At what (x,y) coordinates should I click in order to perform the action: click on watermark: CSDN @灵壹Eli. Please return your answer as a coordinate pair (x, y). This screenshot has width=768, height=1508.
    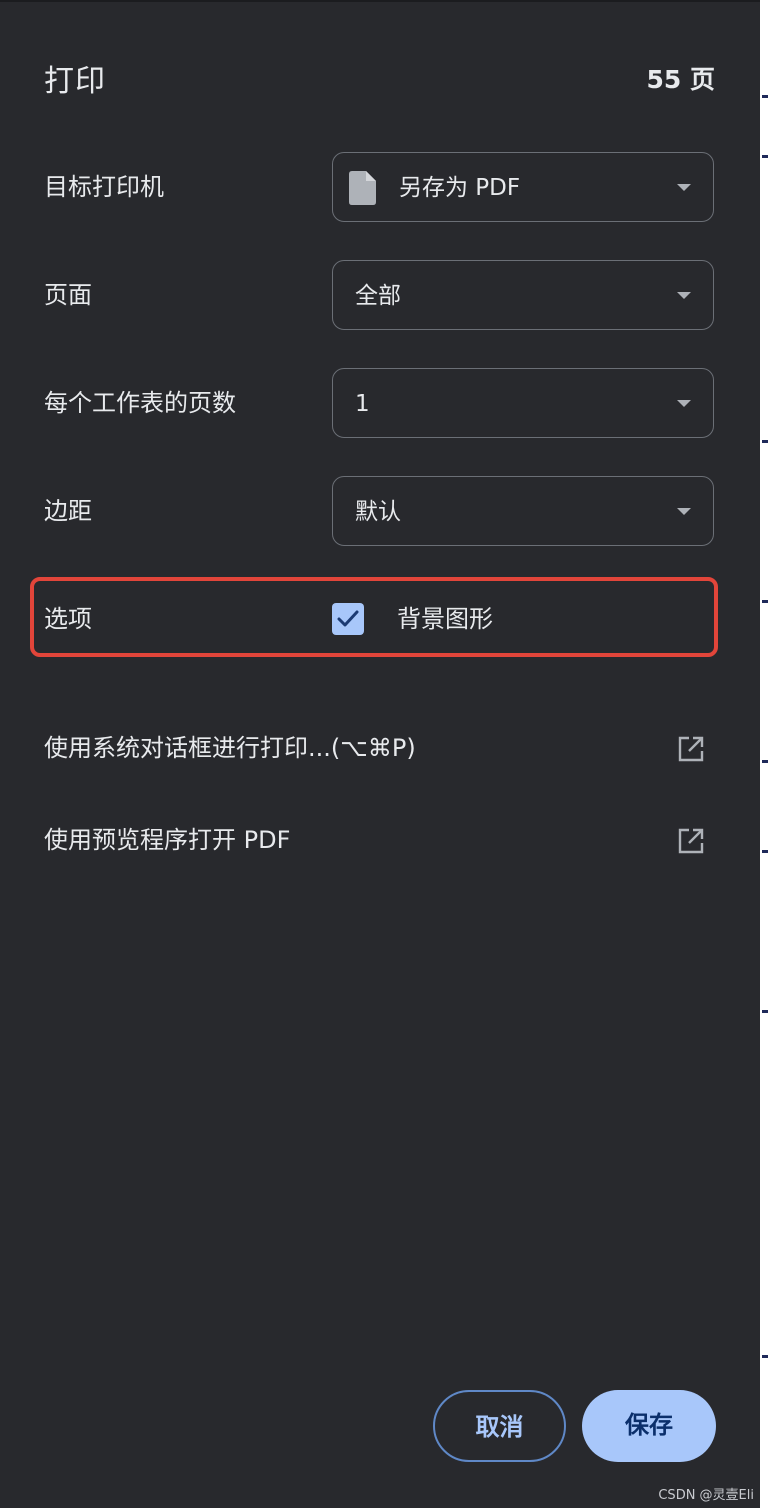
    Looking at the image, I should click on (706, 1495).